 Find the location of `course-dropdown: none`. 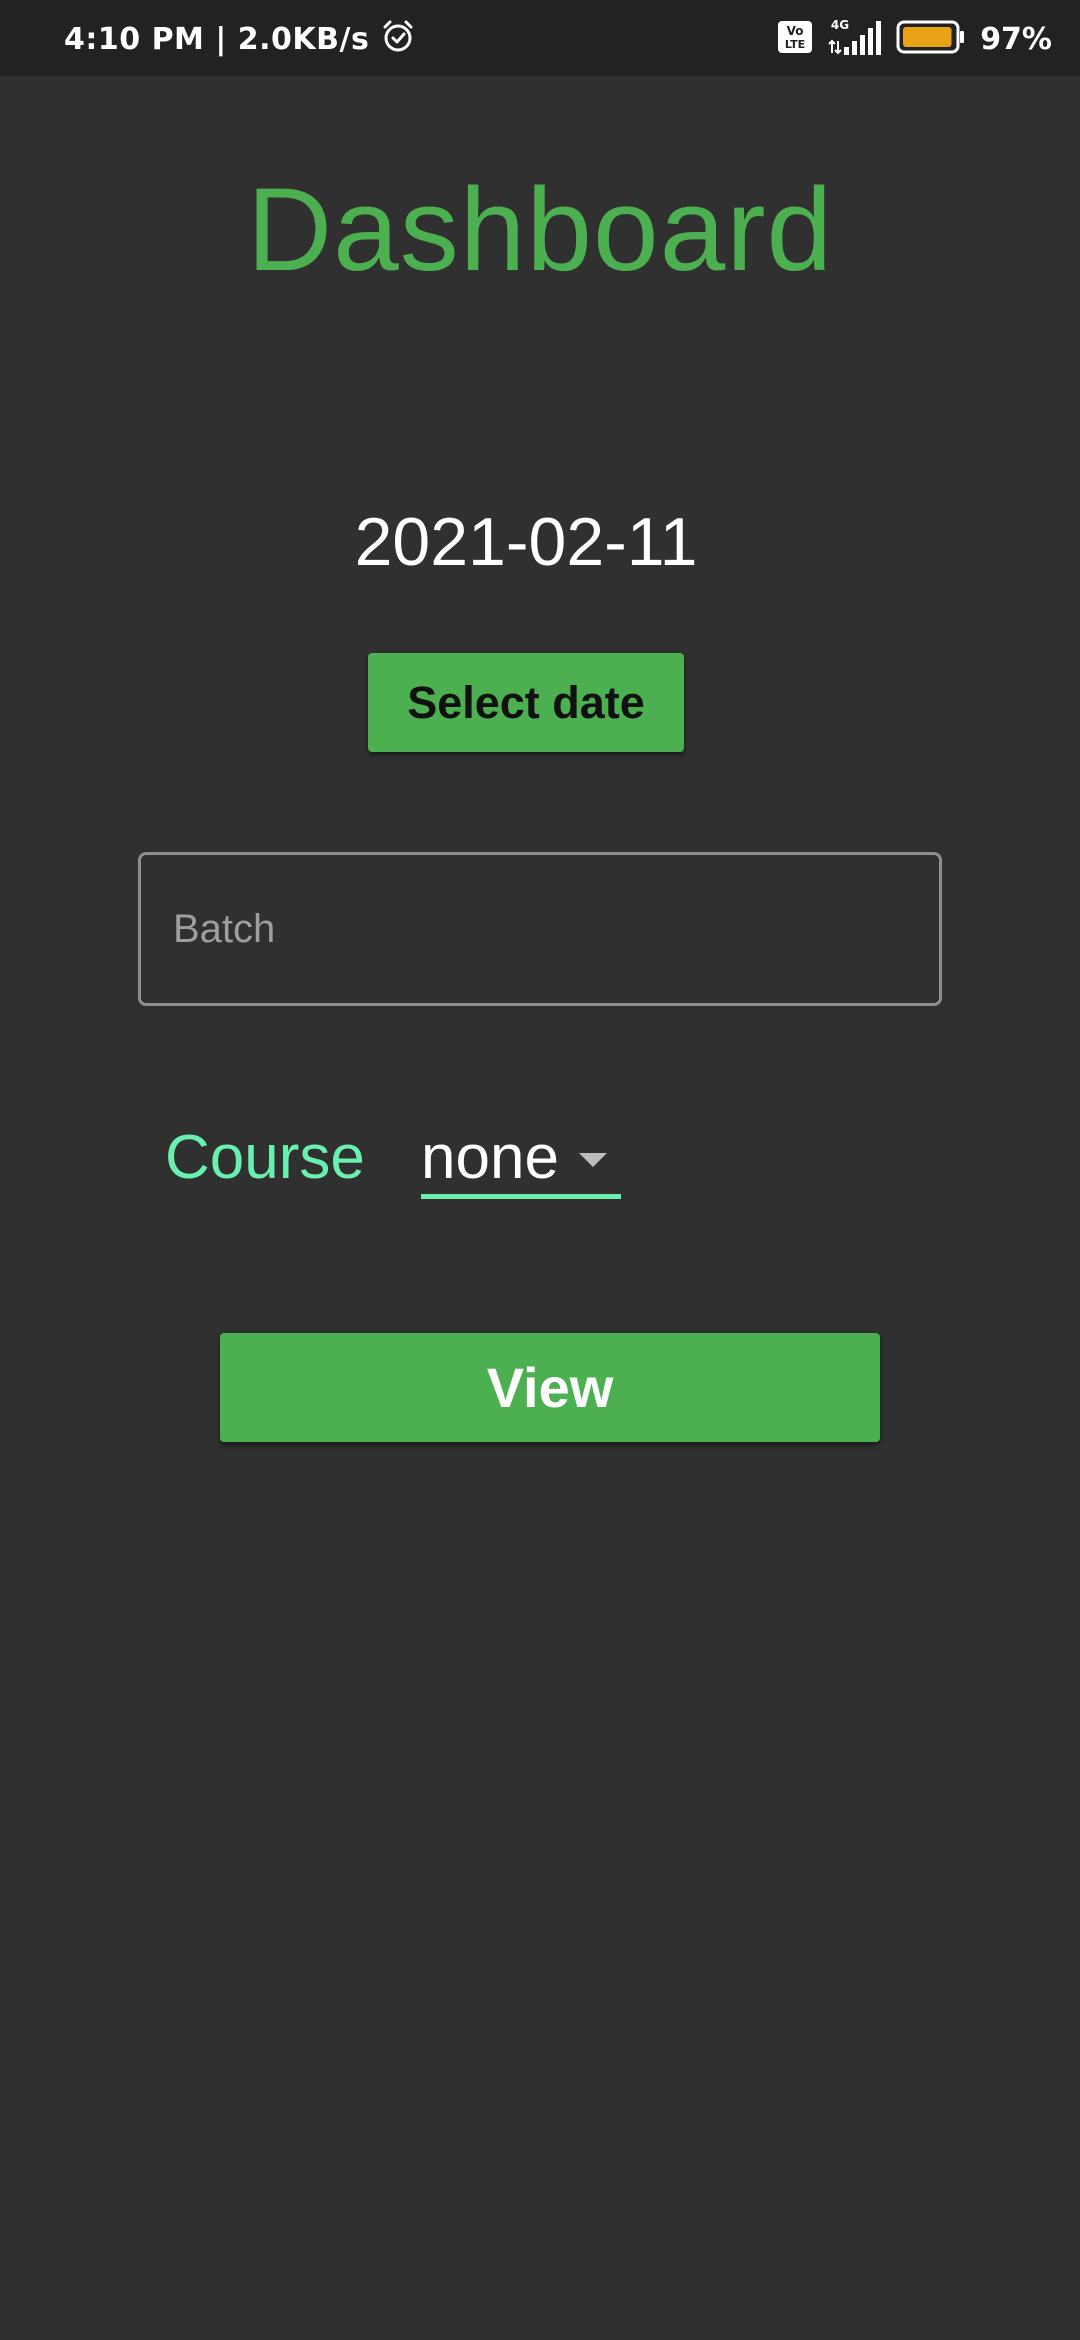

course-dropdown: none is located at coordinates (521, 1158).